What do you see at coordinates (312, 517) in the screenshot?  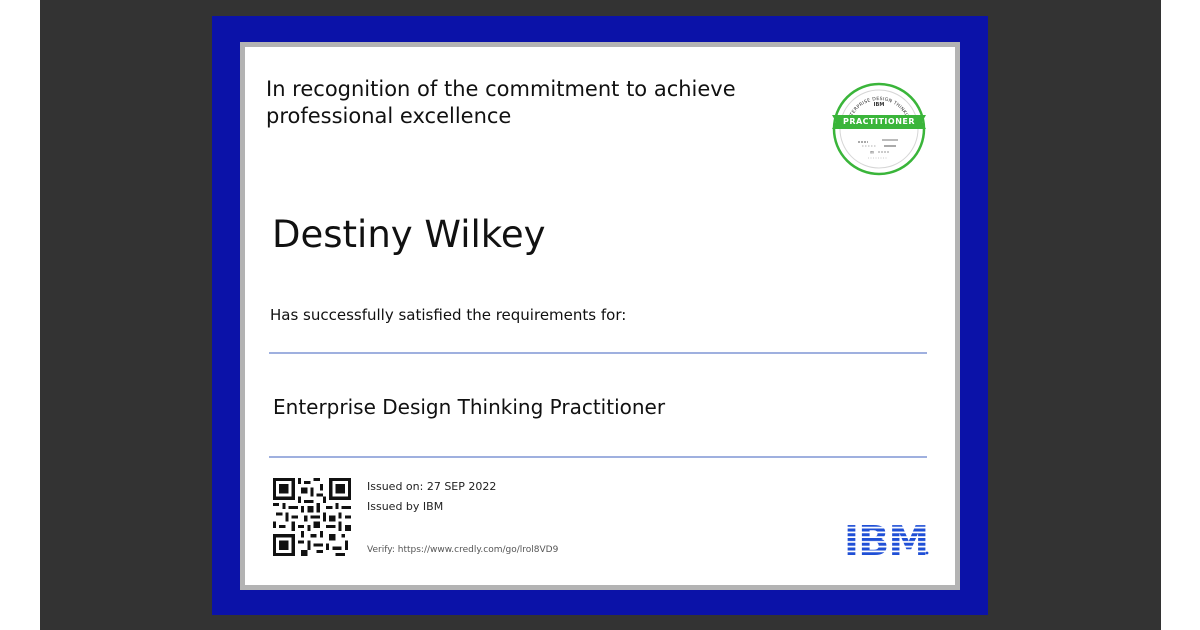 I see `qr-code-icon` at bounding box center [312, 517].